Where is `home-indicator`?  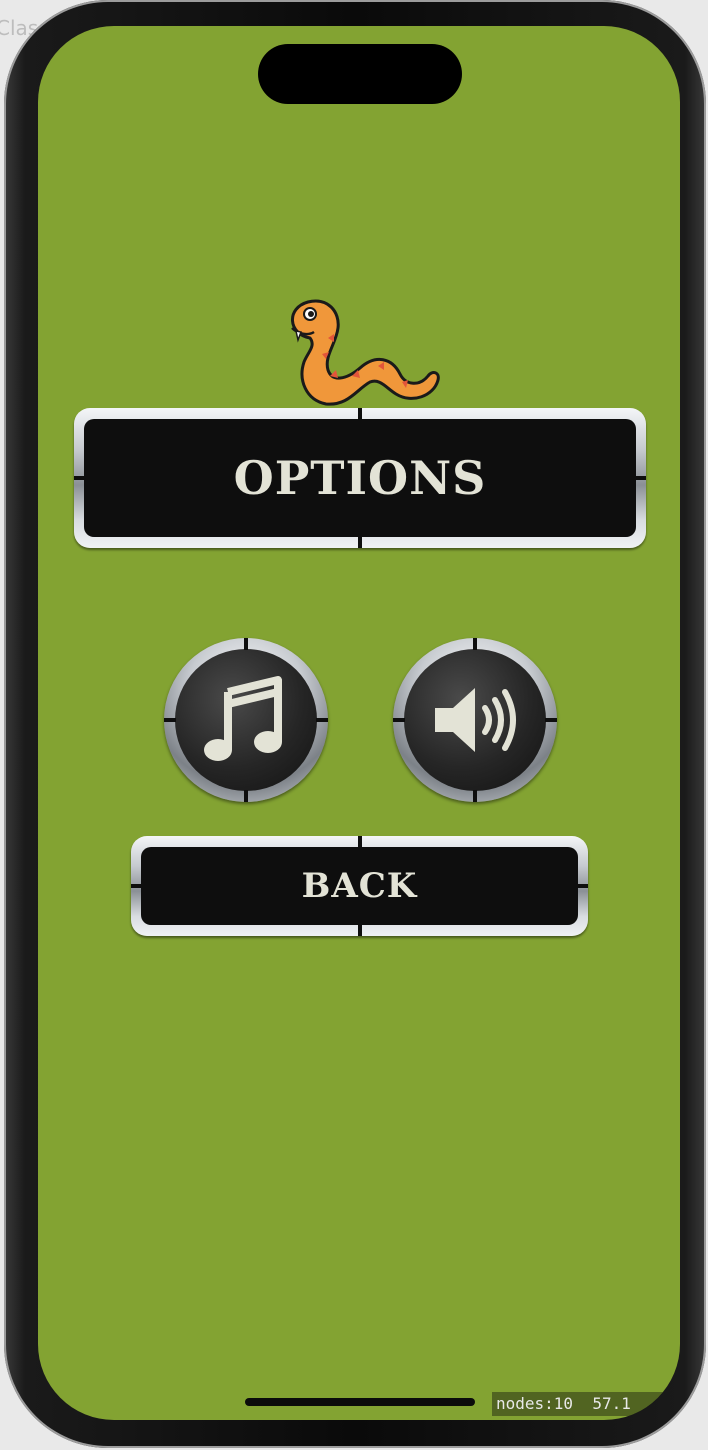
home-indicator is located at coordinates (360, 1402).